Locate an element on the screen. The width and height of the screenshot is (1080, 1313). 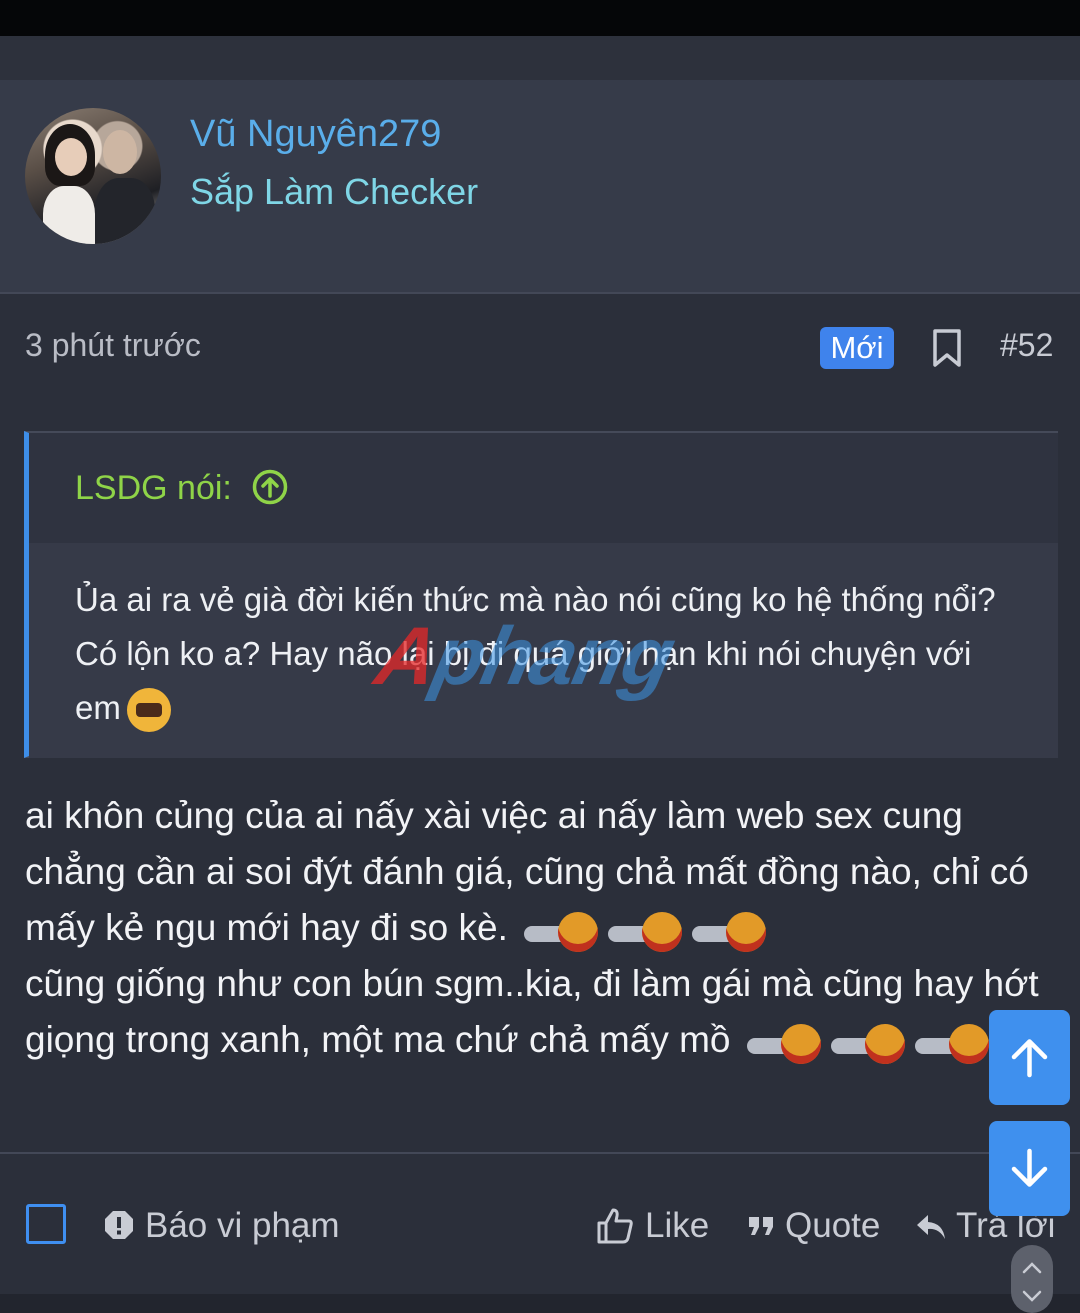
avatar is located at coordinates (93, 176).